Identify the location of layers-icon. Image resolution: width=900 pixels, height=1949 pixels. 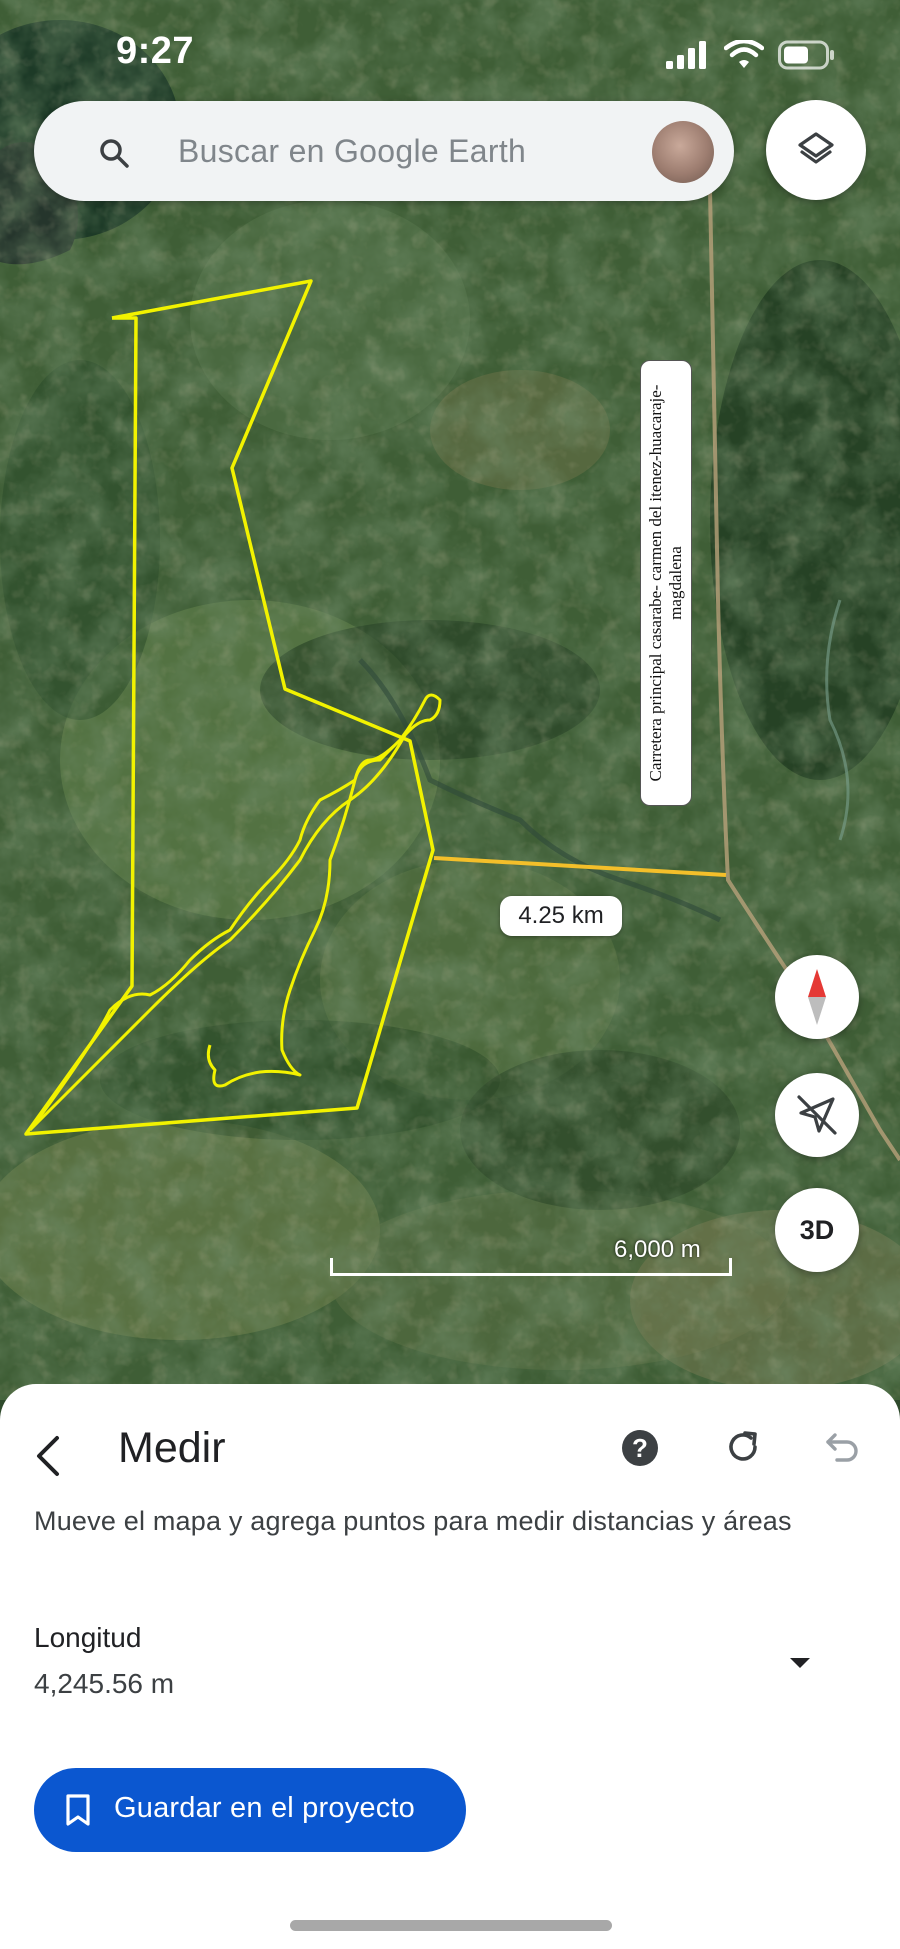
(816, 148).